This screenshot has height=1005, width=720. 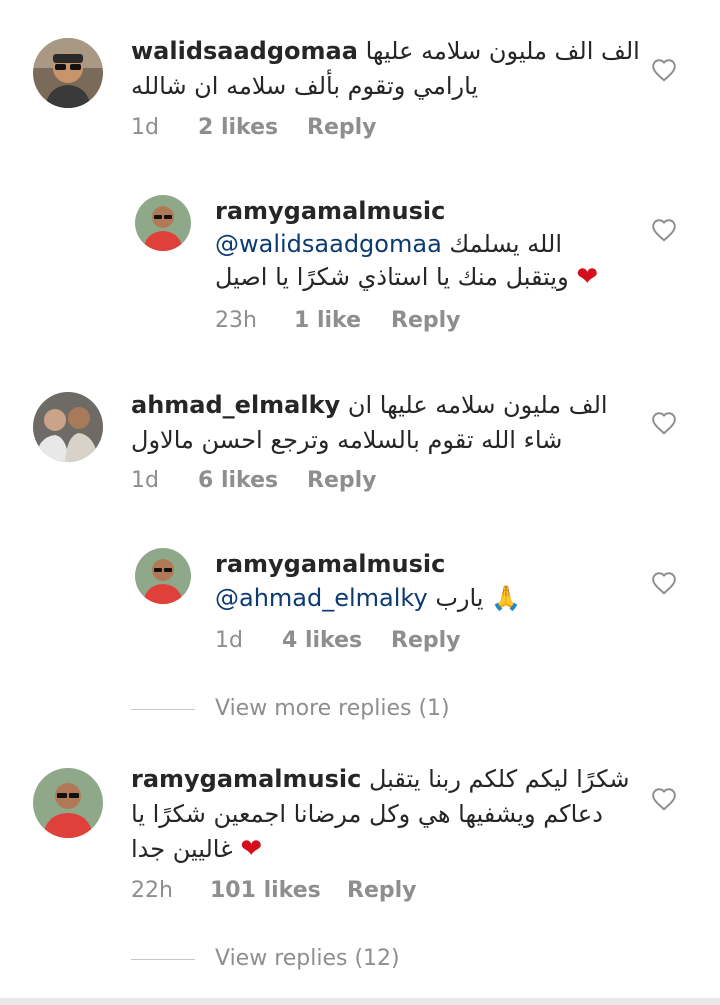 I want to click on view-replies-button: View replies (12), so click(x=265, y=958).